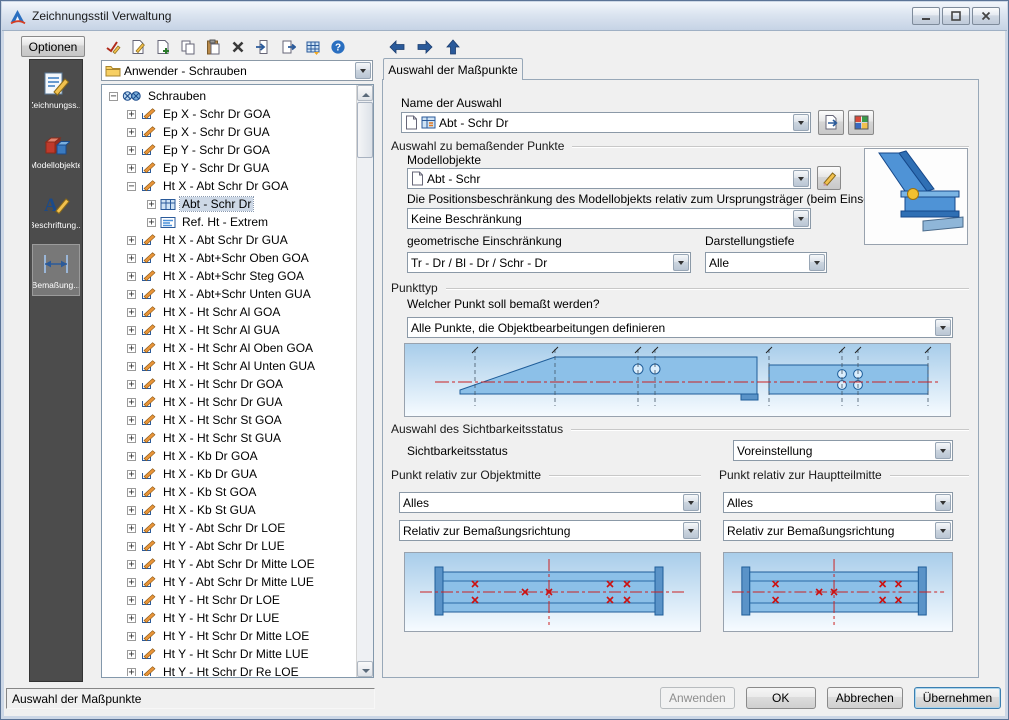  Describe the element at coordinates (287, 47) in the screenshot. I see `export-button` at that location.